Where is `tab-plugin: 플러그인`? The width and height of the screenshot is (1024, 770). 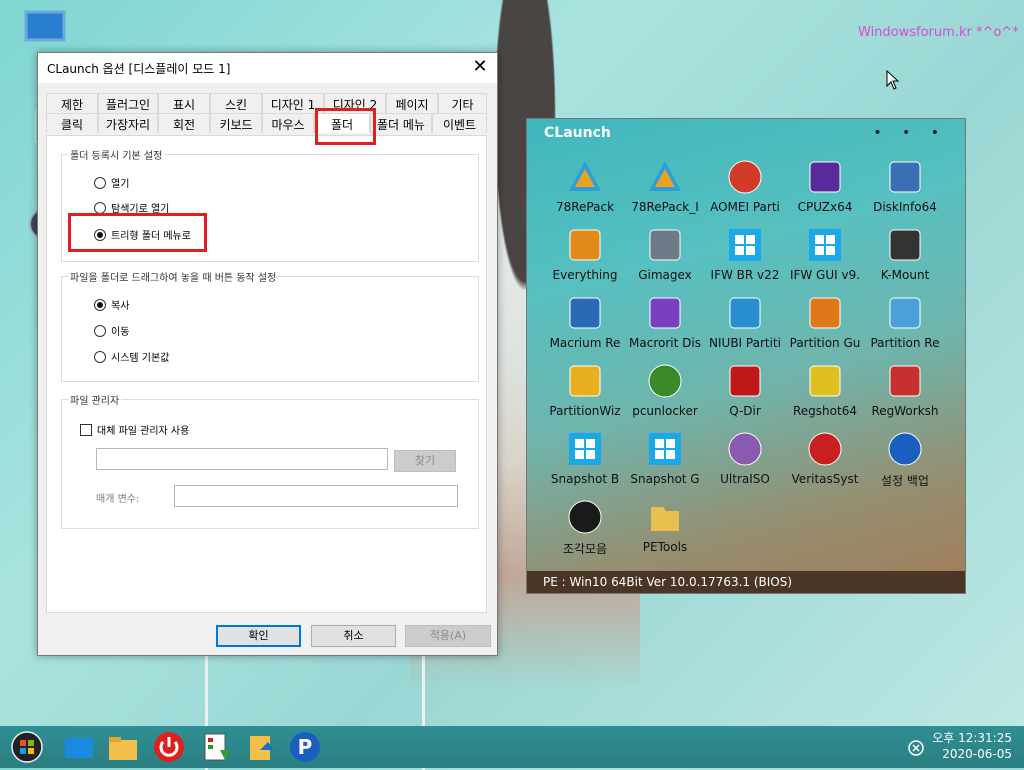
tab-plugin: 플러그인 is located at coordinates (128, 103).